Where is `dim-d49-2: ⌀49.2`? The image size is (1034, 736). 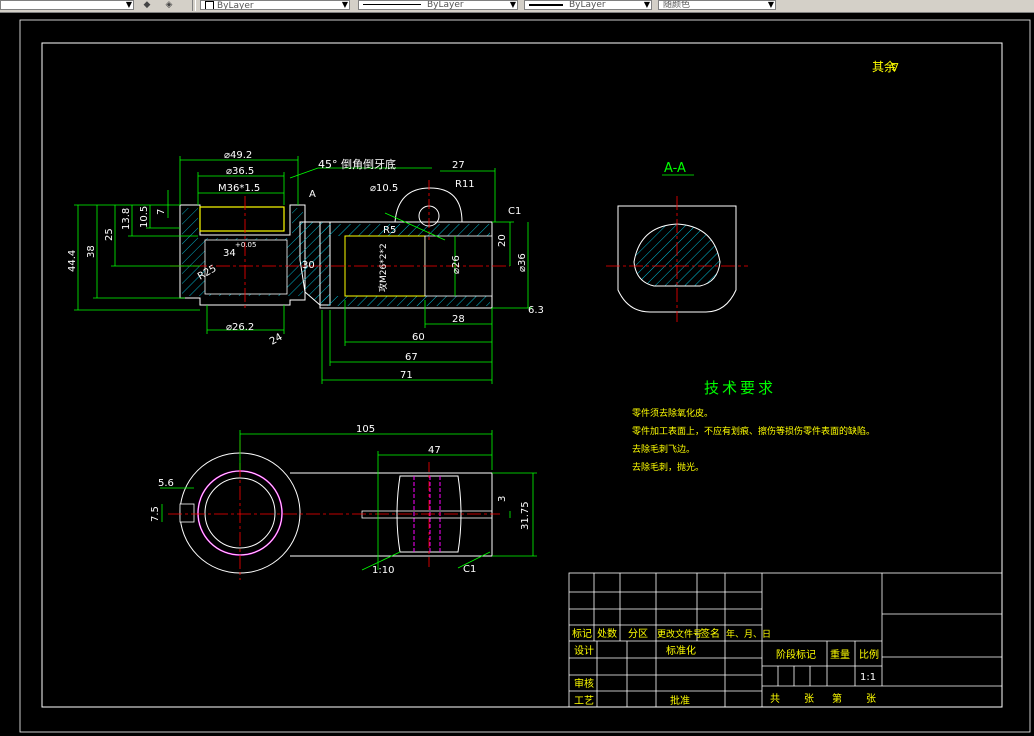
dim-d49-2: ⌀49.2 is located at coordinates (238, 155).